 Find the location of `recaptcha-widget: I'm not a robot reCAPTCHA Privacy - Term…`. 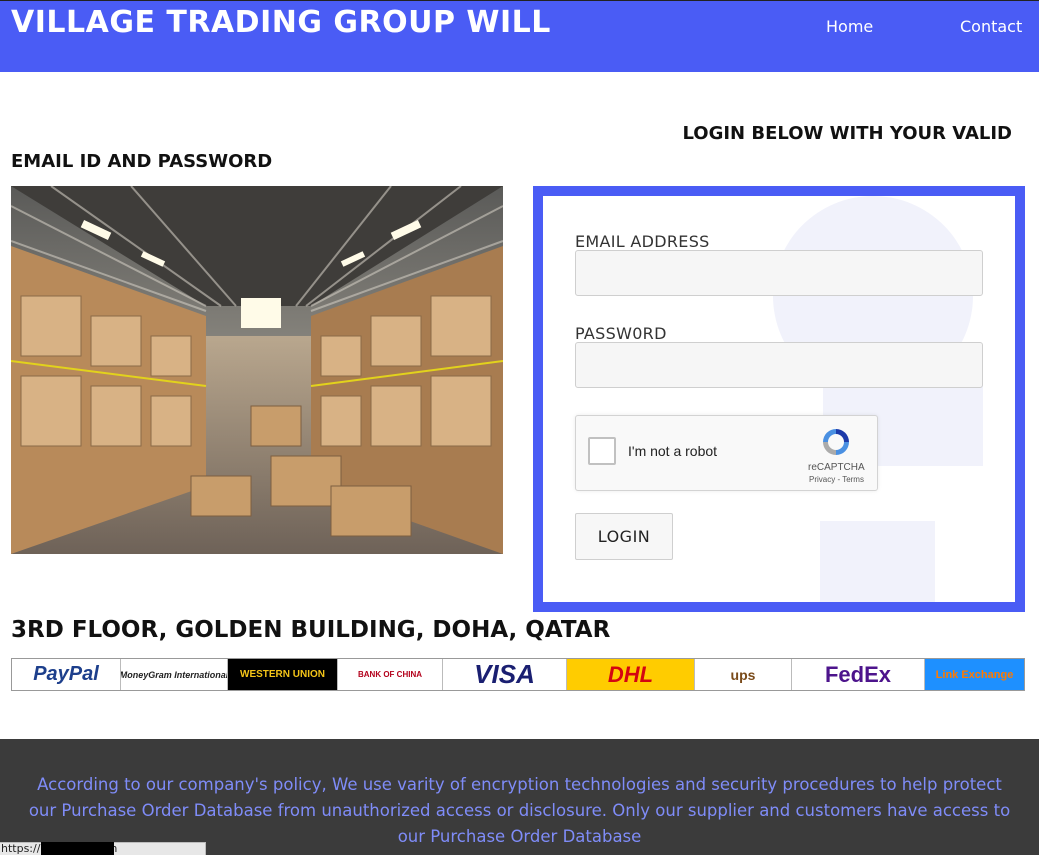

recaptcha-widget: I'm not a robot reCAPTCHA Privacy - Term… is located at coordinates (726, 453).